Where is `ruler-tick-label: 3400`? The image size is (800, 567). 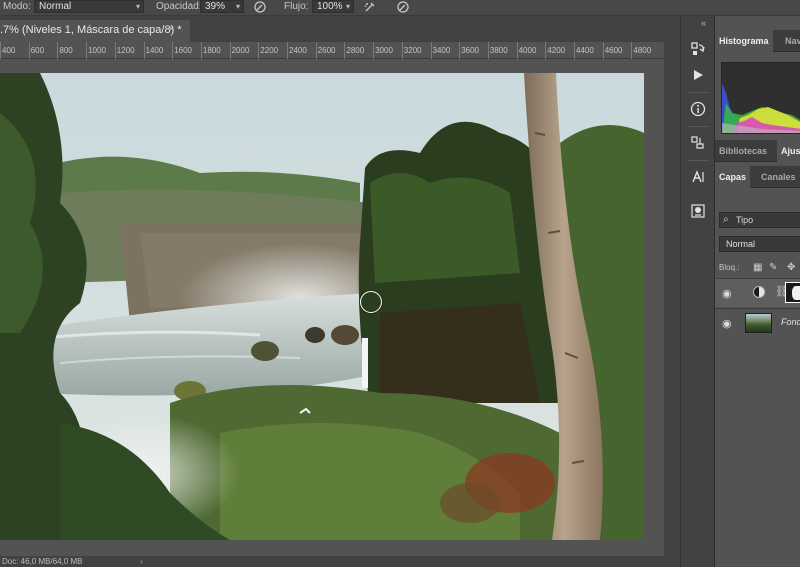 ruler-tick-label: 3400 is located at coordinates (441, 50).